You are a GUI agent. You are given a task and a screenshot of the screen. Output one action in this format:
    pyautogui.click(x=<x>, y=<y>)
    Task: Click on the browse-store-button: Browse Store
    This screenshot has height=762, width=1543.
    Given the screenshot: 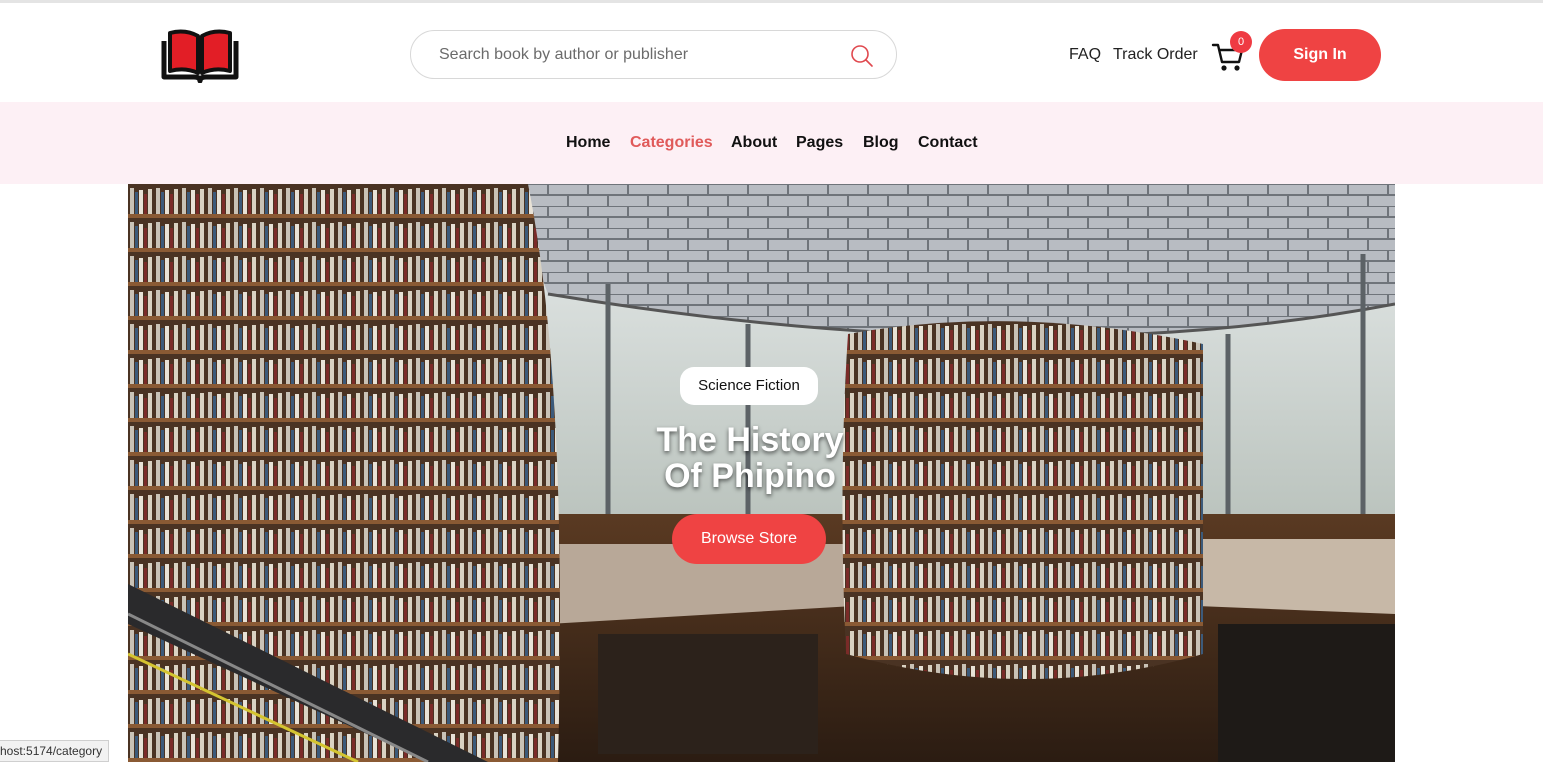 What is the action you would take?
    pyautogui.click(x=749, y=539)
    